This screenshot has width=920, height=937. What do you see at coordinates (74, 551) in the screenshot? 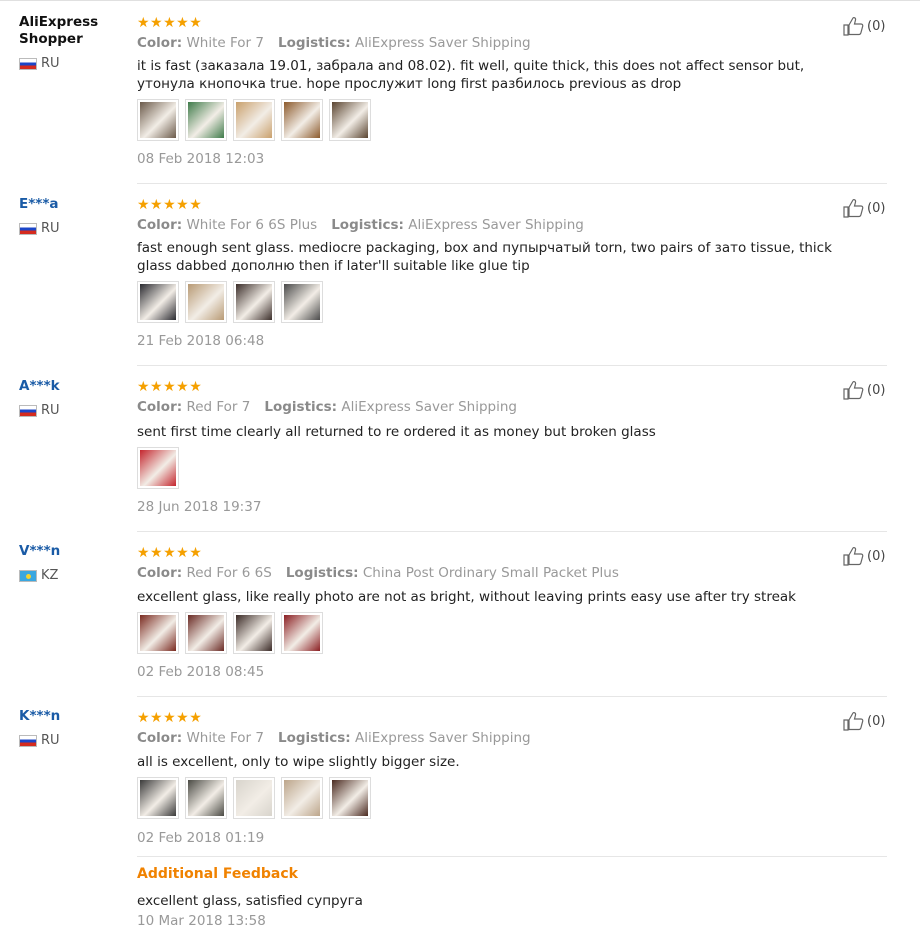
I see `reviewer-name: V***n` at bounding box center [74, 551].